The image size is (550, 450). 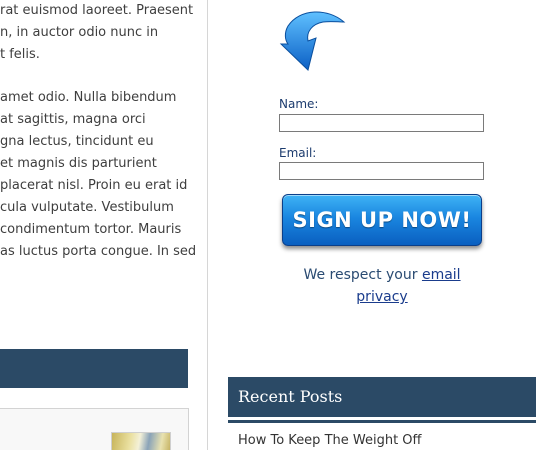 What do you see at coordinates (312, 41) in the screenshot?
I see `curved-arrow-down-icon` at bounding box center [312, 41].